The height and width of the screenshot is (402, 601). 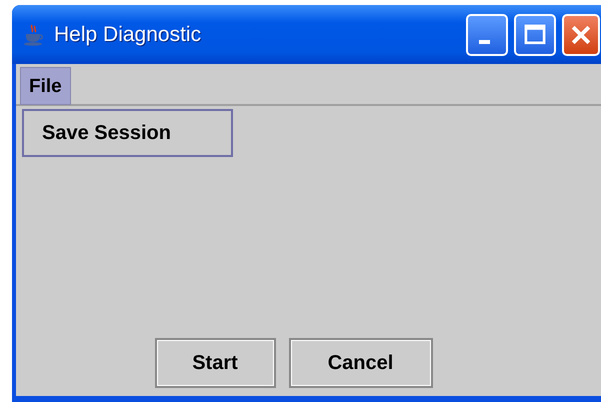 What do you see at coordinates (127, 133) in the screenshot?
I see `menu-entry: Save Session` at bounding box center [127, 133].